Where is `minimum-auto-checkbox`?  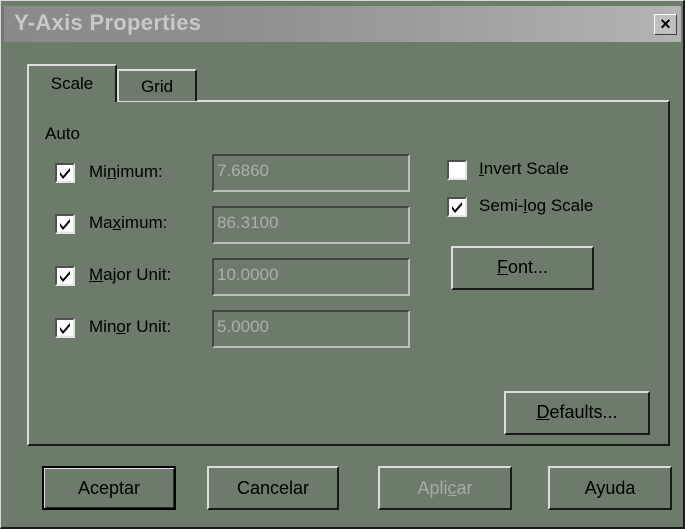 minimum-auto-checkbox is located at coordinates (65, 173).